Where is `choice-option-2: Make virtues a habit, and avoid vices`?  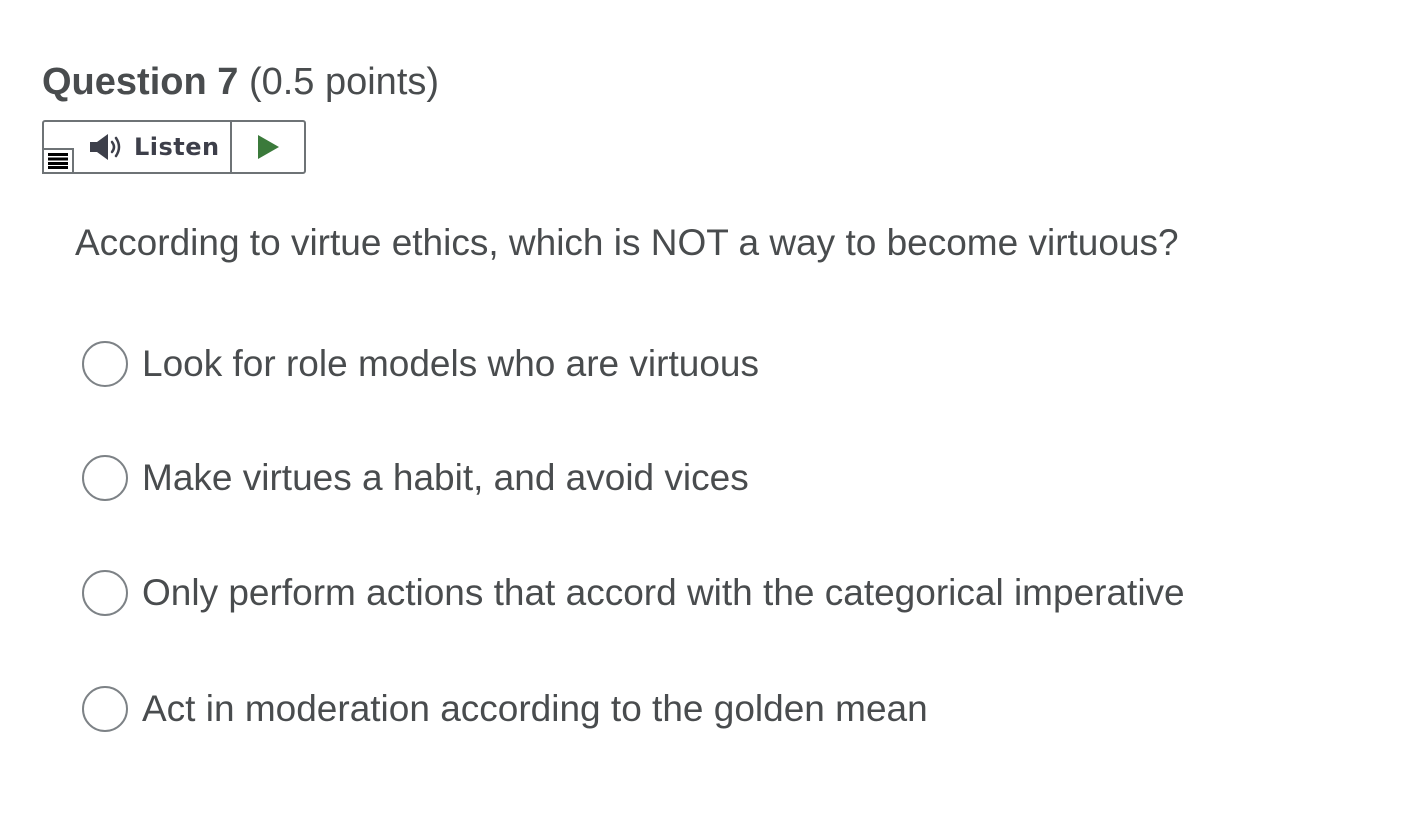
choice-option-2: Make virtues a habit, and avoid vices is located at coordinates (415, 478).